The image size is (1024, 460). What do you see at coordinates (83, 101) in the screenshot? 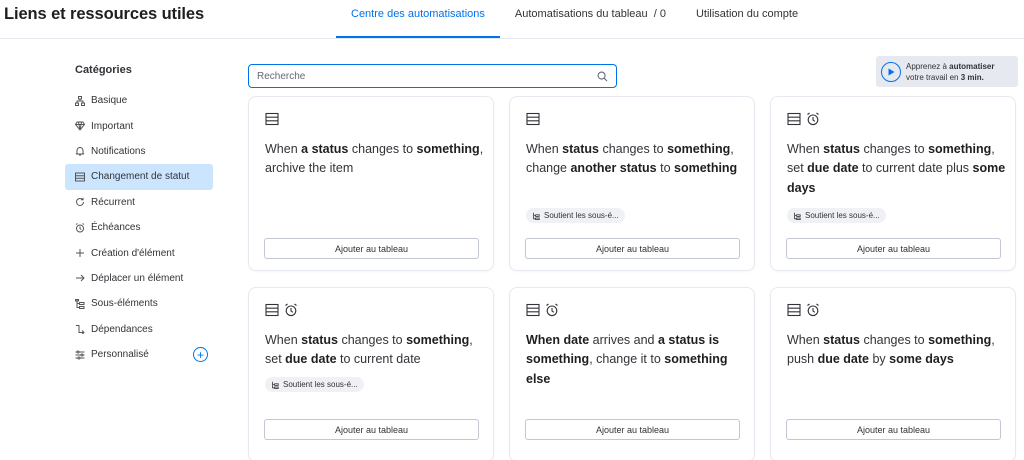
I see `sitemap-icon` at bounding box center [83, 101].